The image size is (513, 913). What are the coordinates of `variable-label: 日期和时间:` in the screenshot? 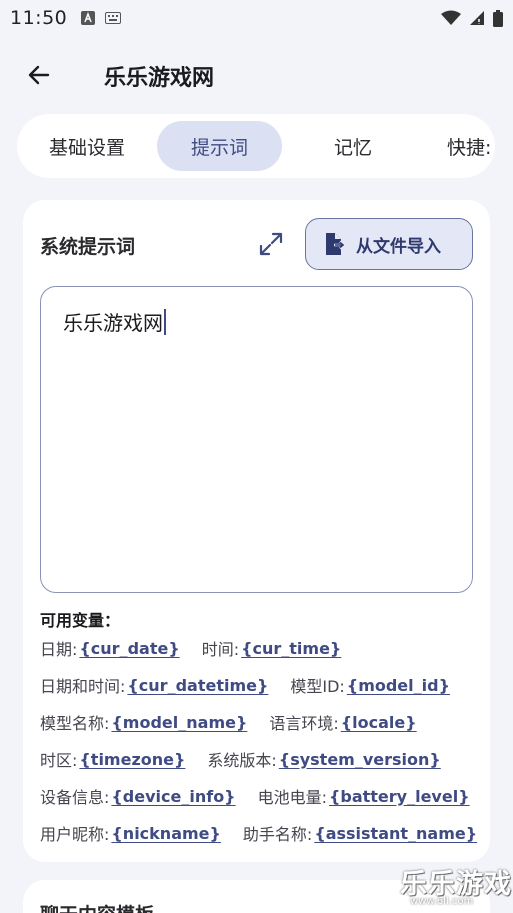 It's located at (83, 686).